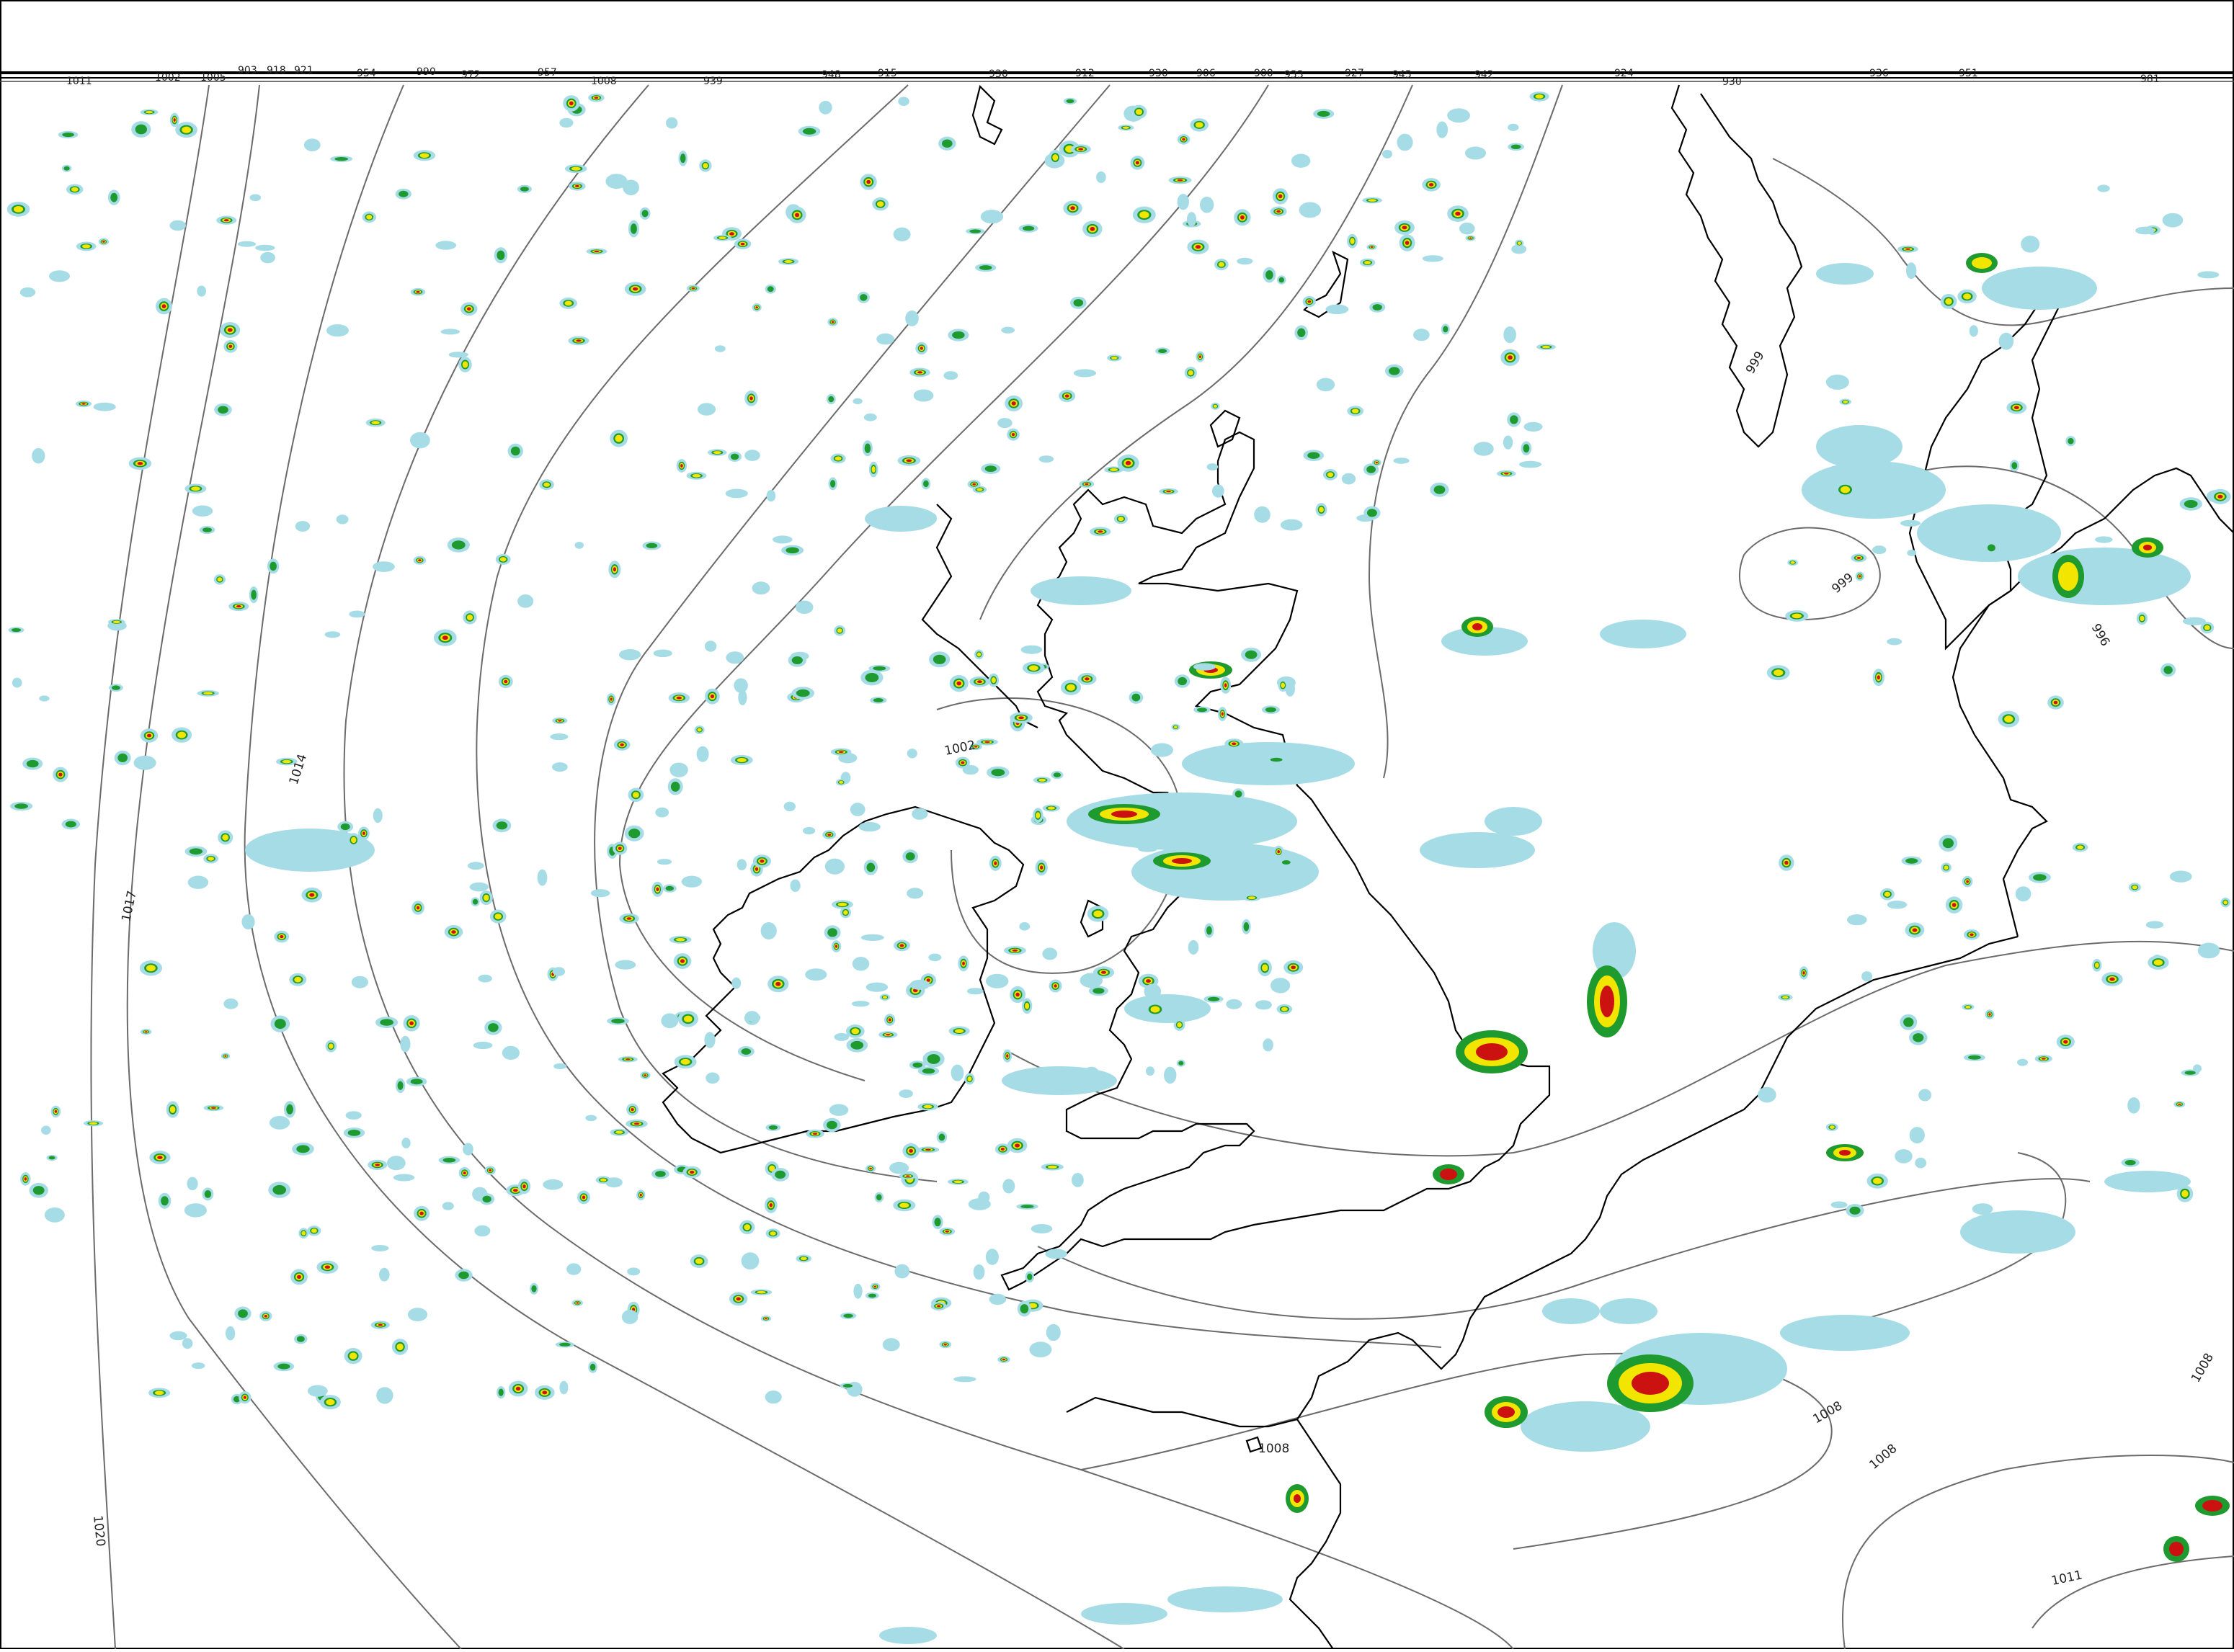 The height and width of the screenshot is (1652, 2234). What do you see at coordinates (713, 81) in the screenshot?
I see `scale-label: 939` at bounding box center [713, 81].